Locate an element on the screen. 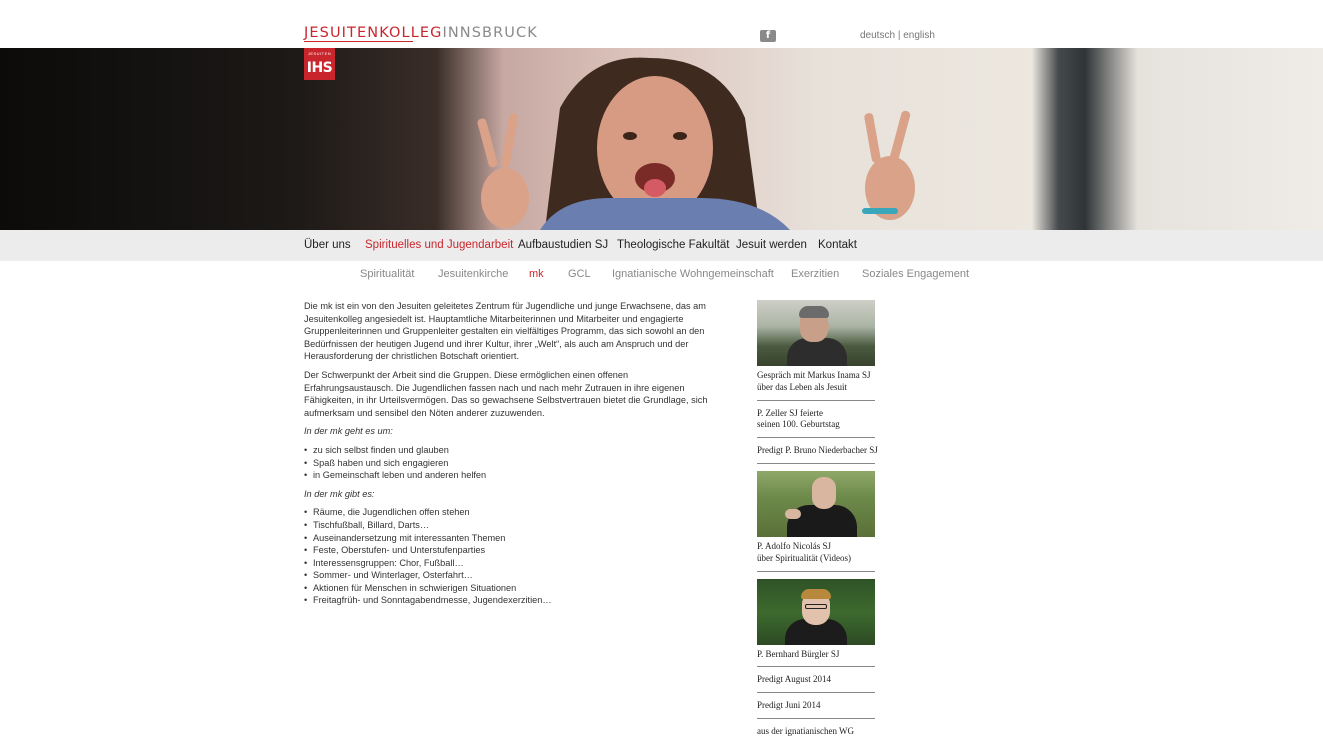  subnav-mk: mk is located at coordinates (536, 274).